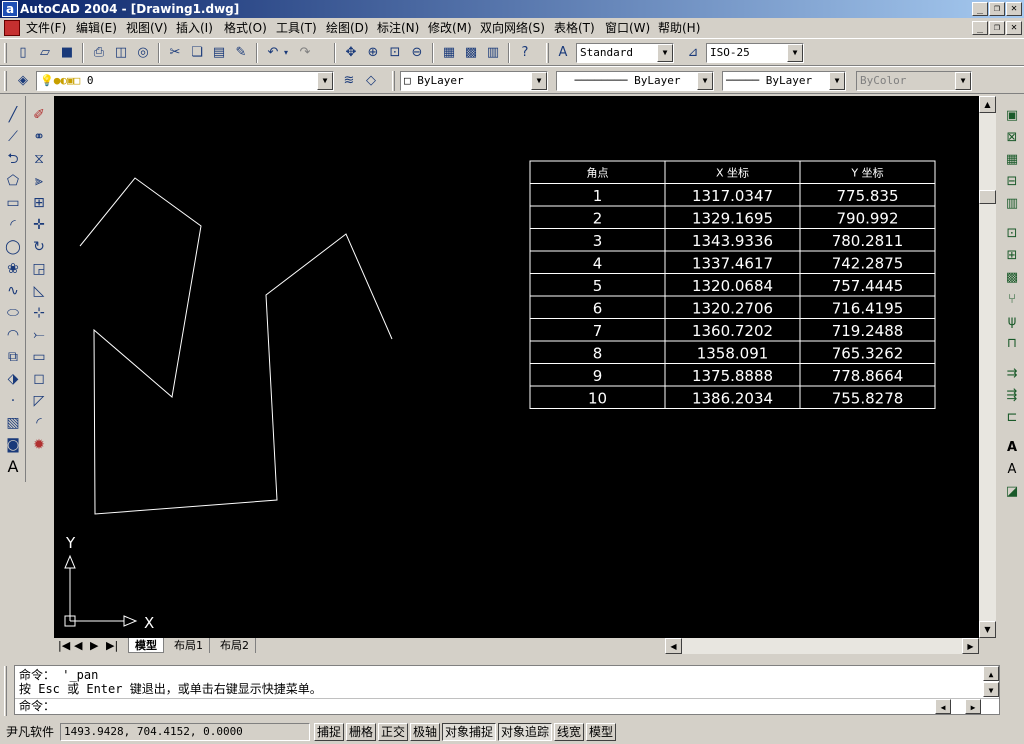  I want to click on status-toggle-ortho: 正交, so click(393, 732).